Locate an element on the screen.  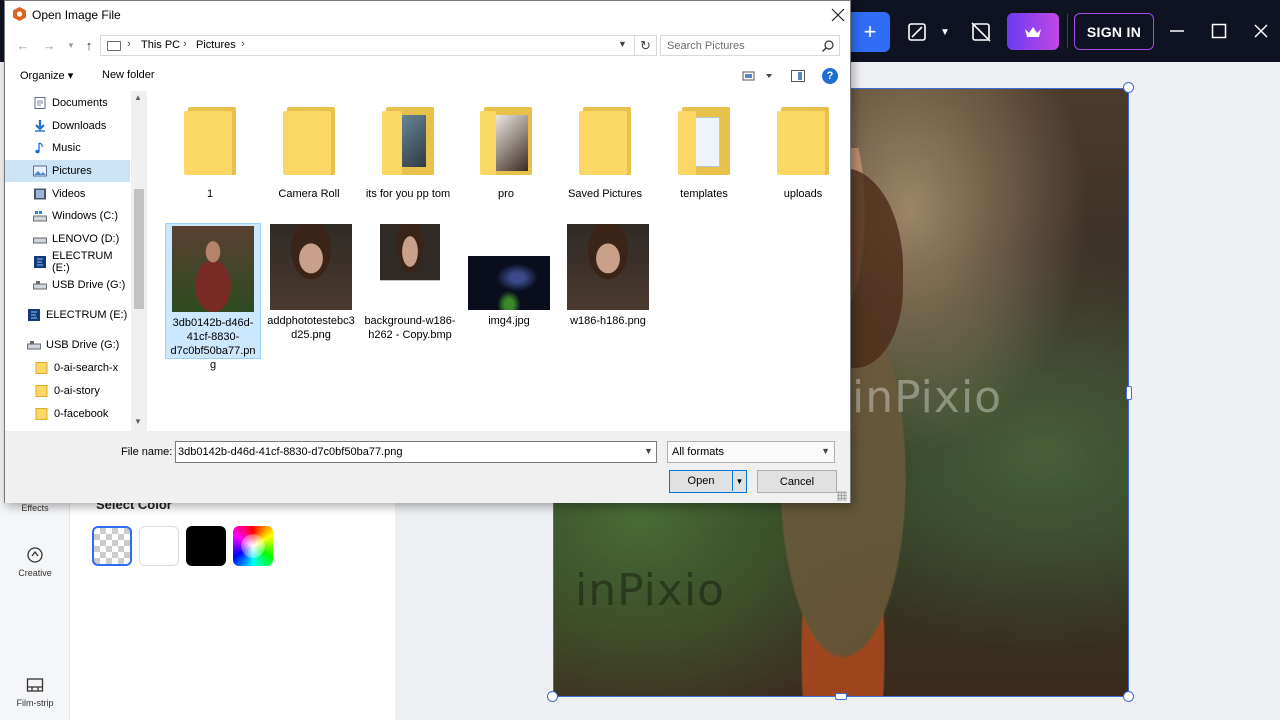
nav-item-label: LENOVO (D:) is located at coordinates (86, 239).